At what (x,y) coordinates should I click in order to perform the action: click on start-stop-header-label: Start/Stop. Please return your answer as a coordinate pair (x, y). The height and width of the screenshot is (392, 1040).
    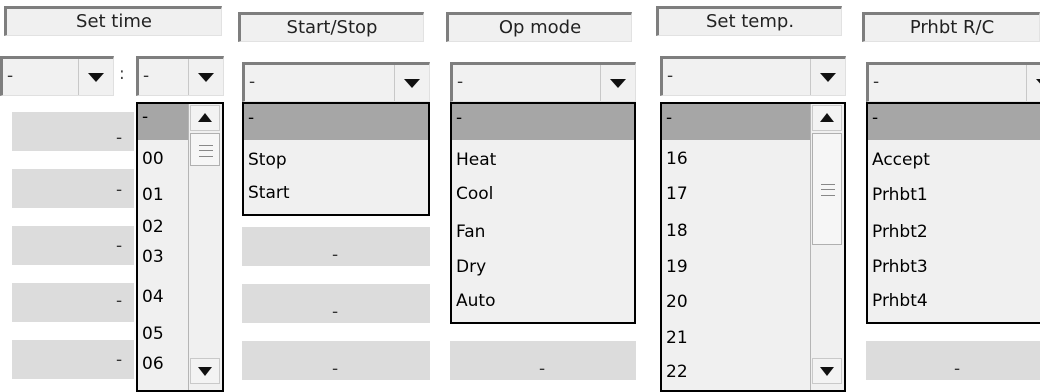
    Looking at the image, I should click on (332, 27).